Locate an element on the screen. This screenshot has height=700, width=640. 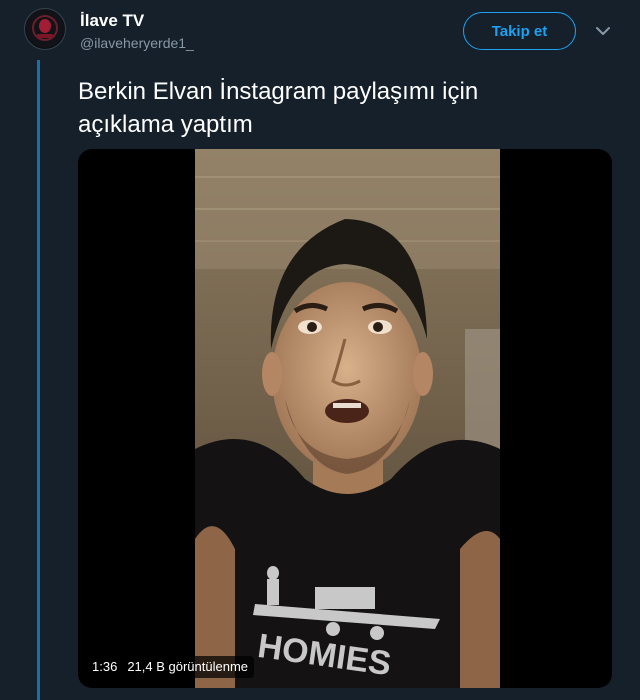
follow-button: Takip et is located at coordinates (519, 31).